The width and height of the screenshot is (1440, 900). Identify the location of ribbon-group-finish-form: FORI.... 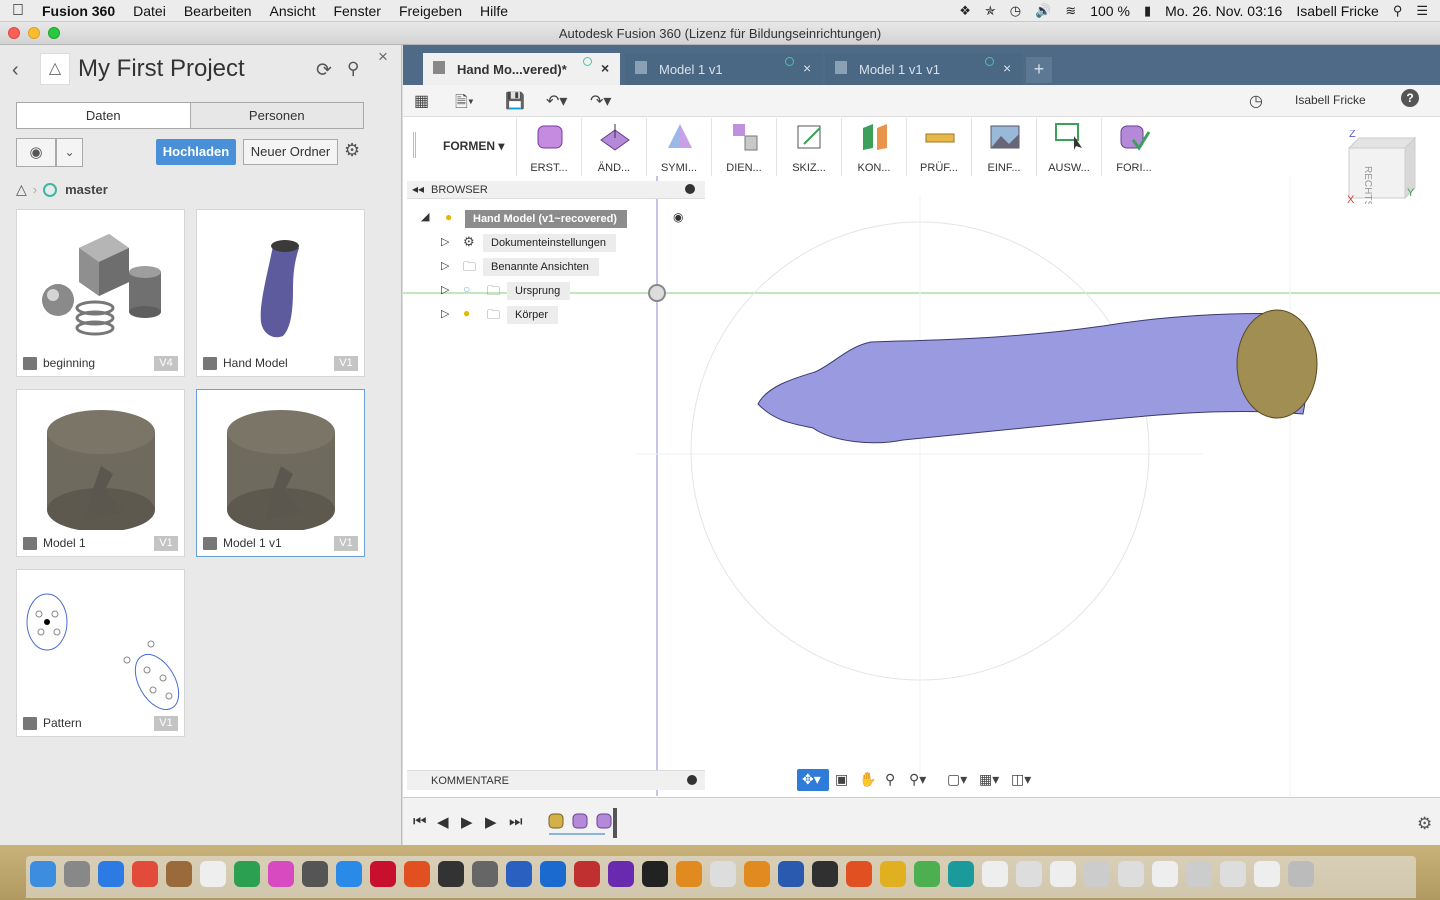
(1133, 147).